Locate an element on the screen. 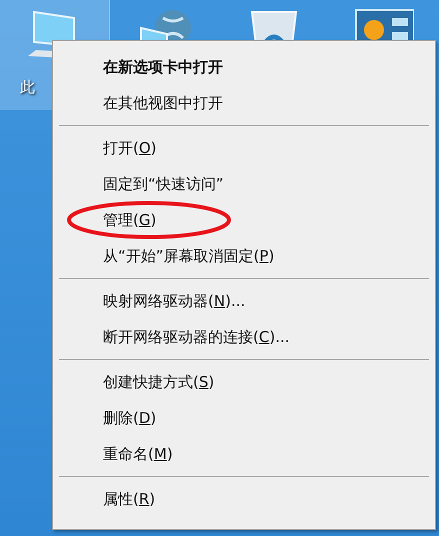  menu-item: 固定到“快速访问” is located at coordinates (163, 184).